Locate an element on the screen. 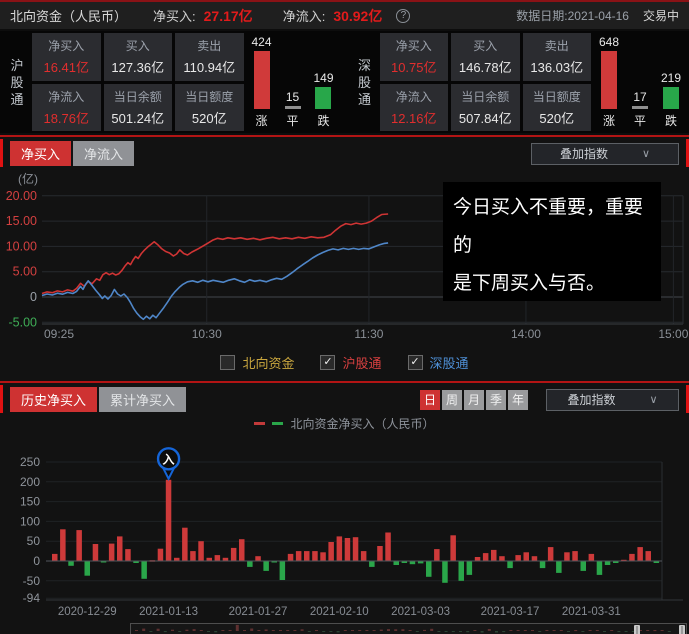  stat-cell: 净买入 10.75亿 is located at coordinates (413, 57).